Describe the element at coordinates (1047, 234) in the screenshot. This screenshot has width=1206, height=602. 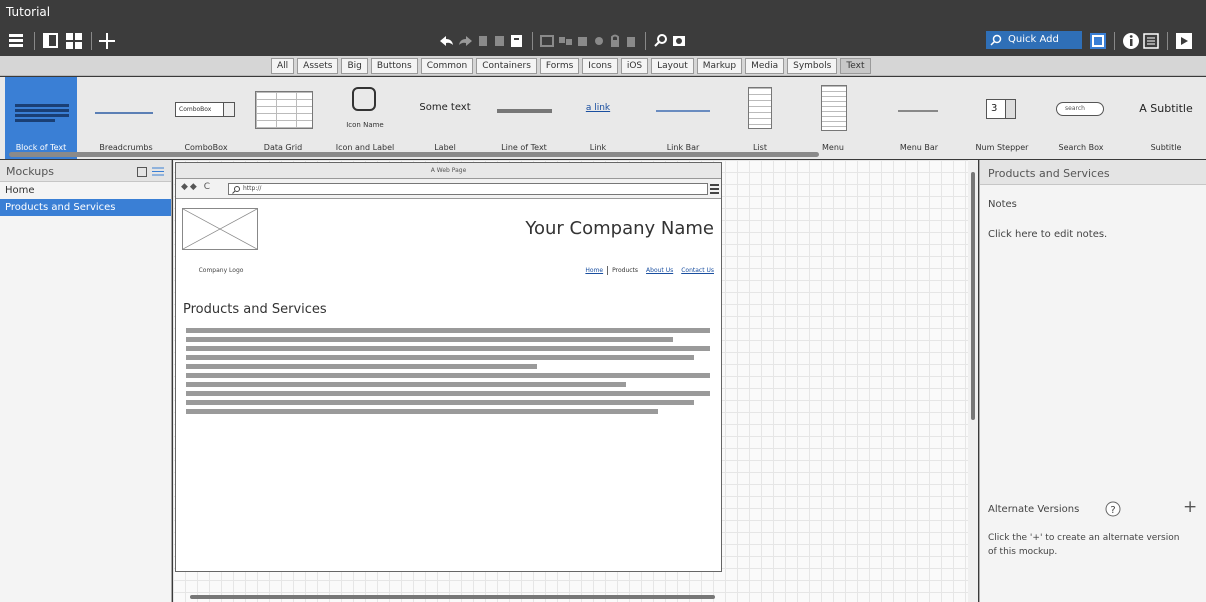
I see `notes-editor: Click here to edit notes.` at that location.